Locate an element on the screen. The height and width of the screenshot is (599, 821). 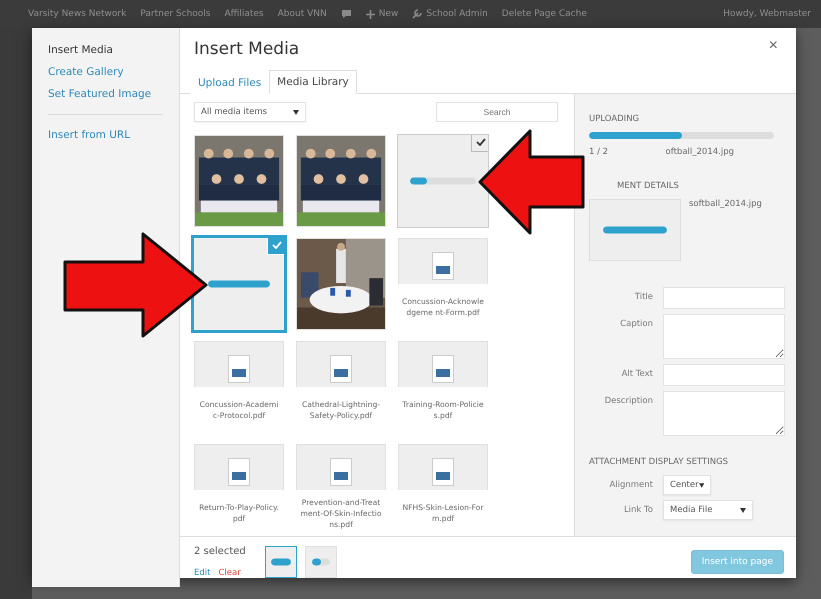
modal-title: Insert Media is located at coordinates (247, 49).